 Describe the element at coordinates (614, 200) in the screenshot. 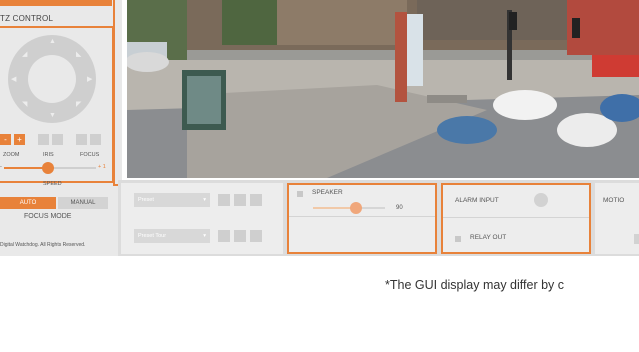

I see `motion-label: MOTIO` at that location.